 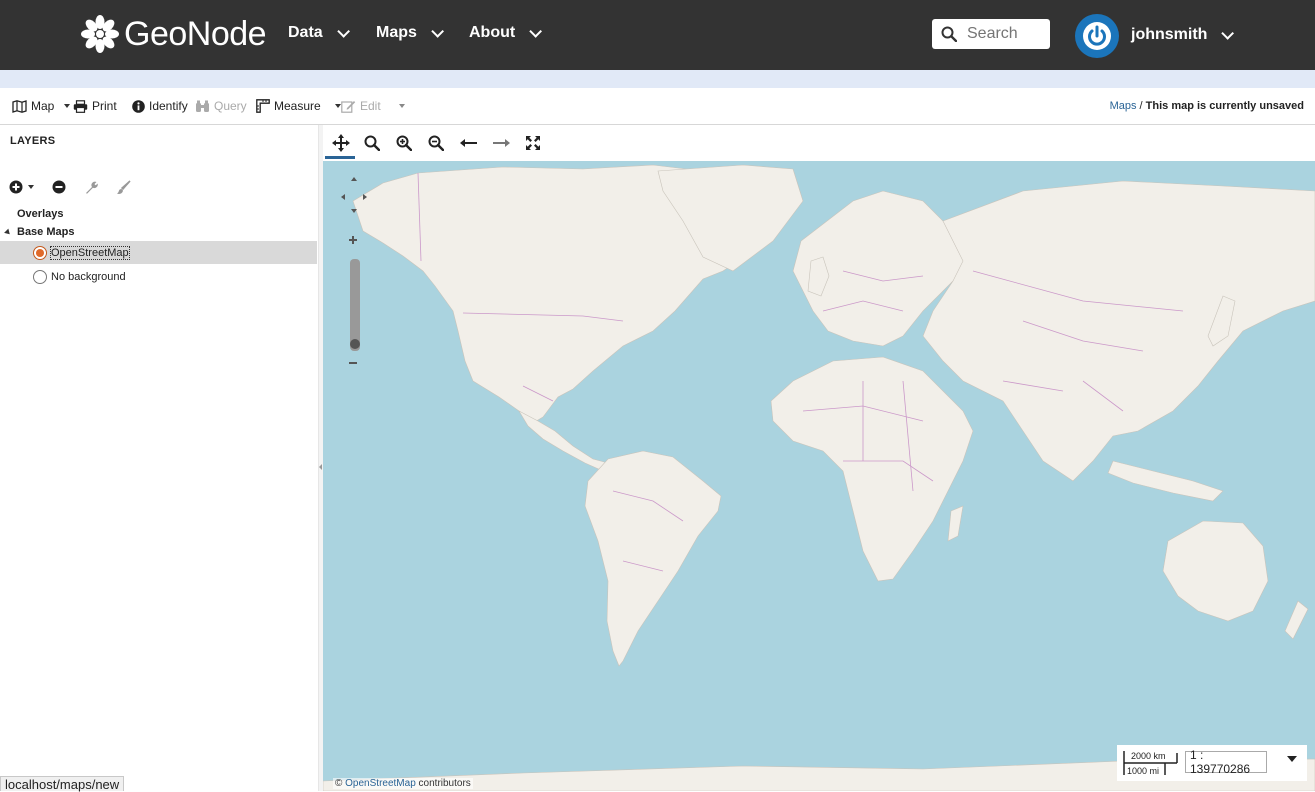 I want to click on base-maps-label: Base Maps, so click(x=46, y=232).